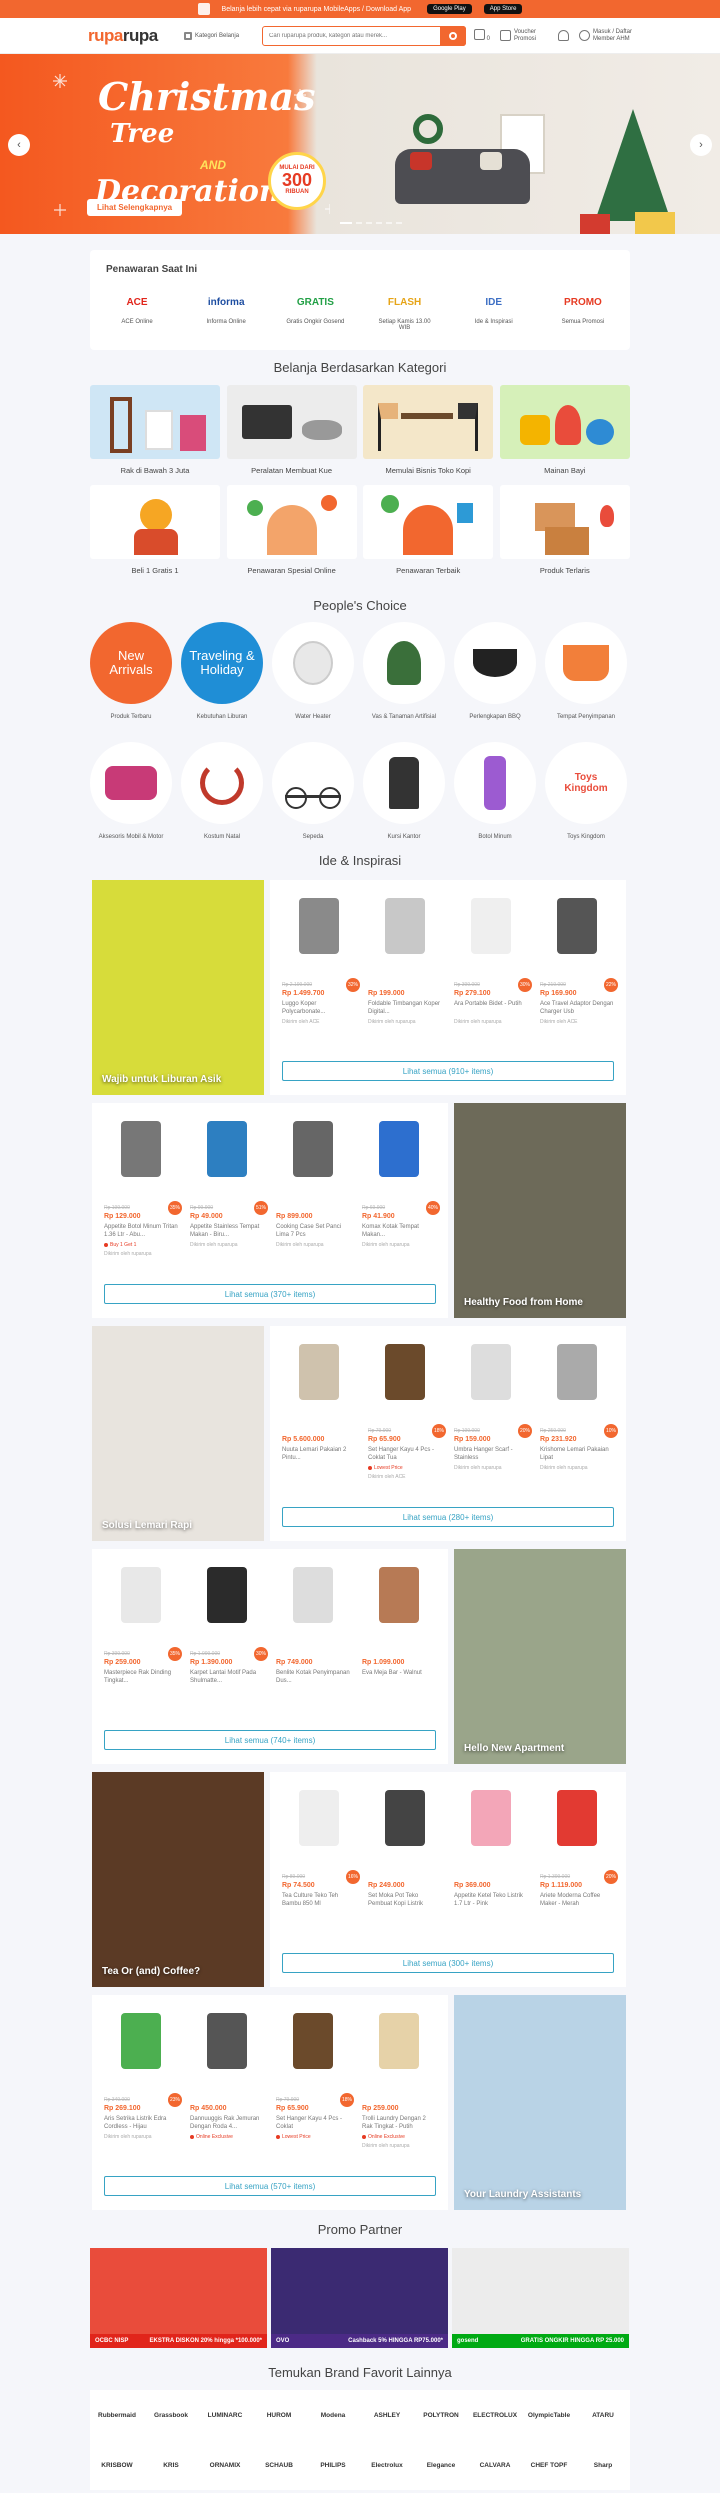 The width and height of the screenshot is (720, 2493). Describe the element at coordinates (116, 2465) in the screenshot. I see `brand-logo: KRISBOW` at that location.